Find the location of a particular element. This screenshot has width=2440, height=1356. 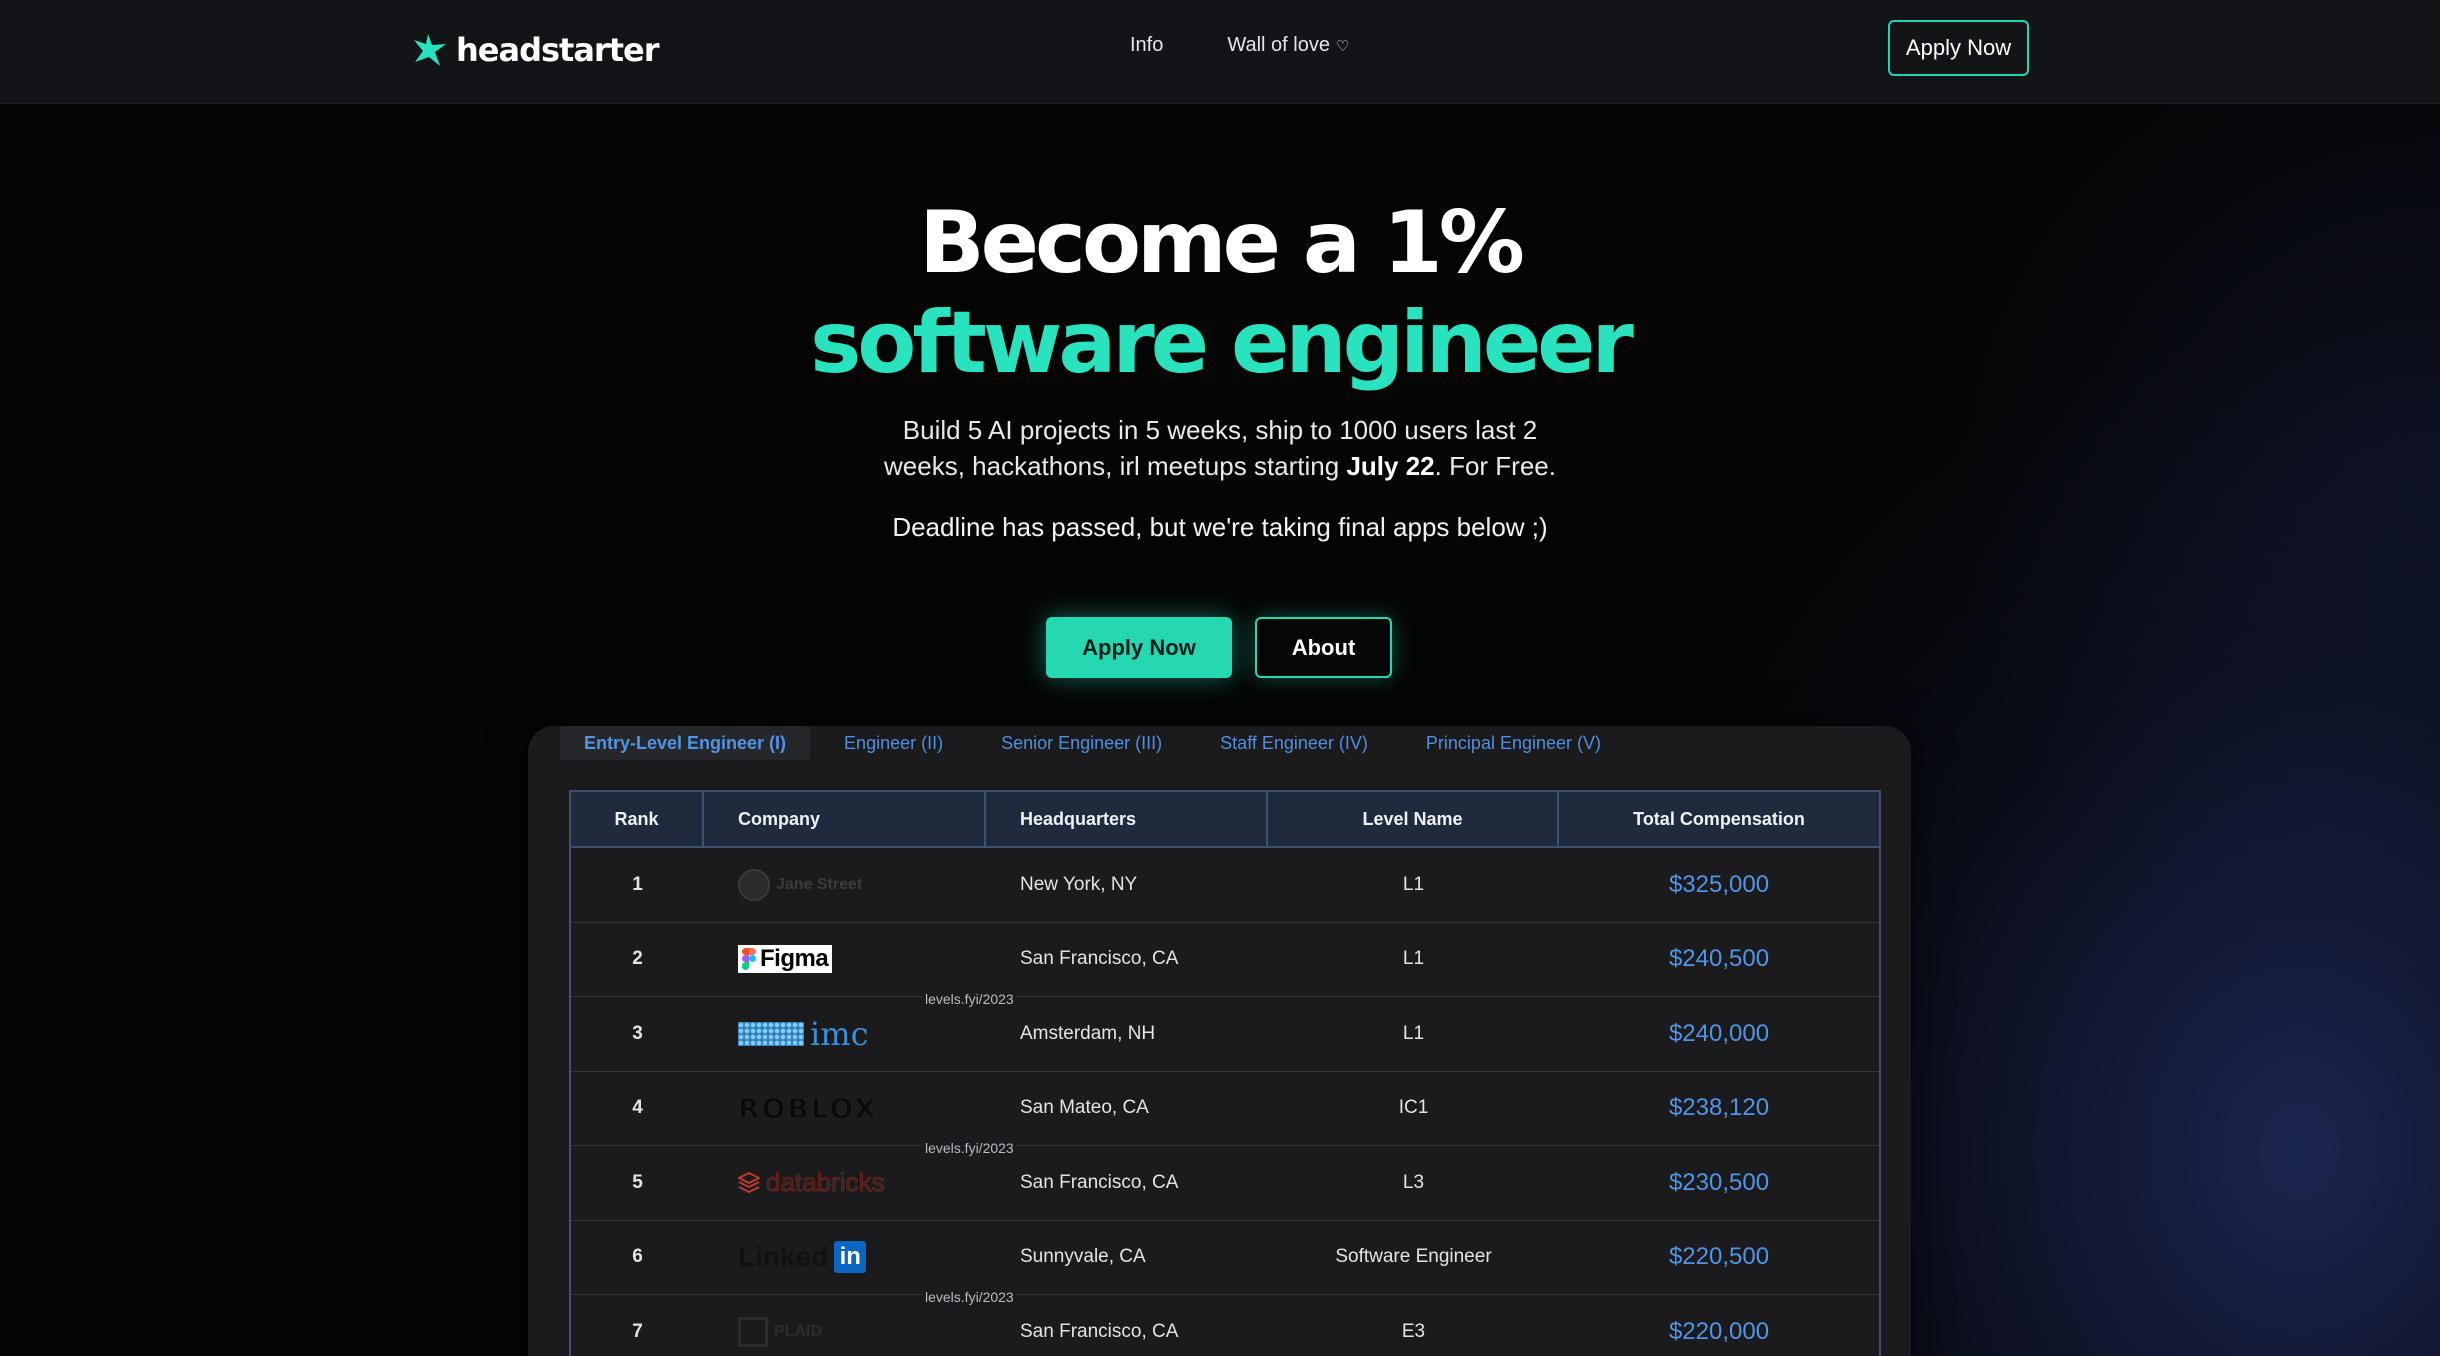

tab-senior-engineer: Senior Engineer (III) is located at coordinates (1081, 743).